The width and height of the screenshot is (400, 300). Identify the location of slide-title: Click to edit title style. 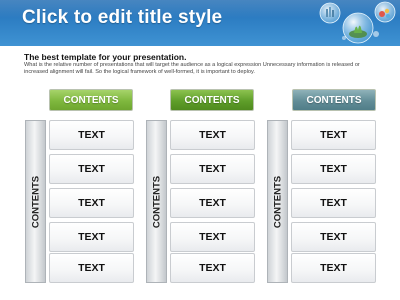
(122, 18).